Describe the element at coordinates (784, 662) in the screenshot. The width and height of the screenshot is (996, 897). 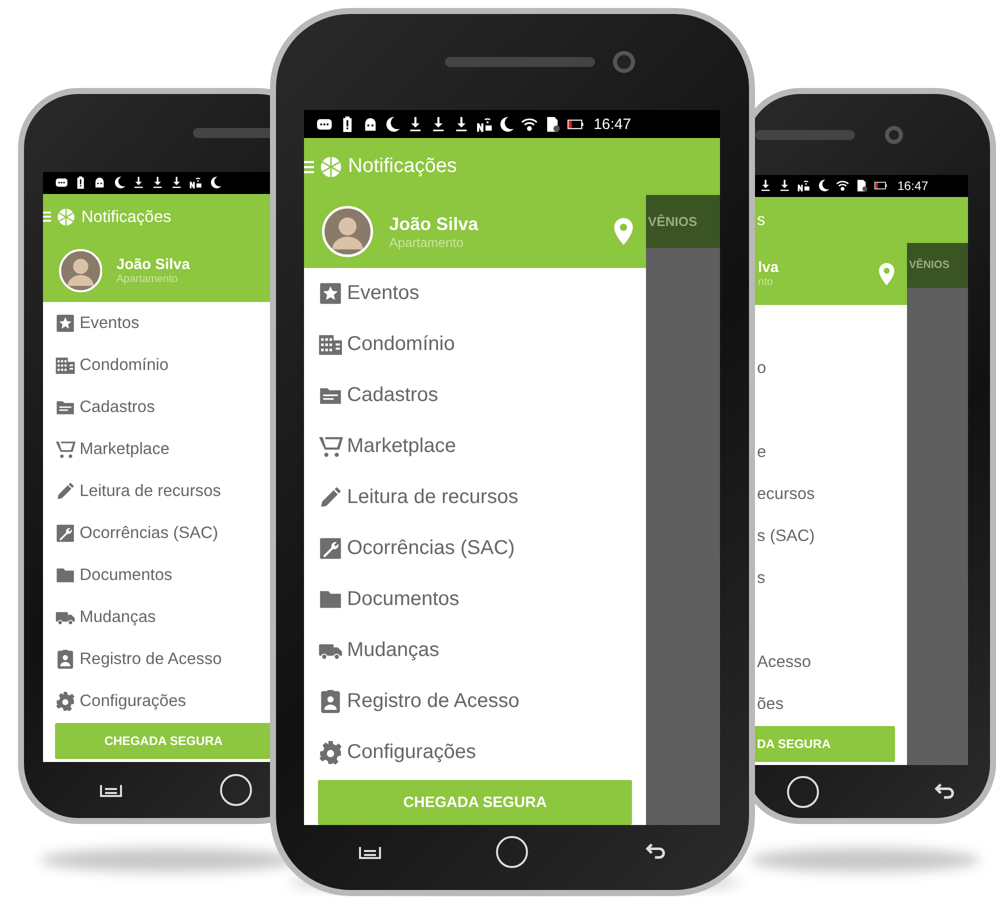
I see `menu-item: Acesso` at that location.